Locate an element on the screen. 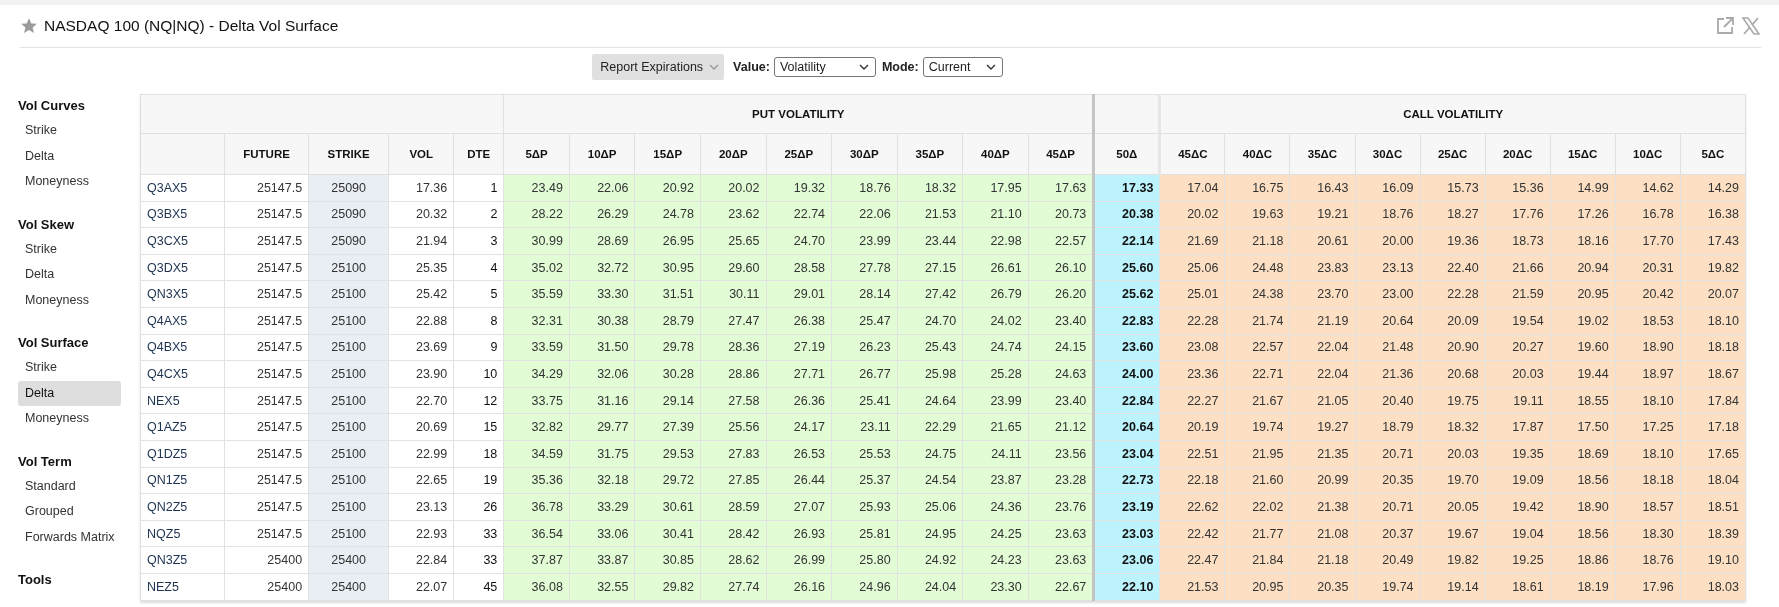 The width and height of the screenshot is (1779, 607). table-cell: 19.63 is located at coordinates (1257, 214).